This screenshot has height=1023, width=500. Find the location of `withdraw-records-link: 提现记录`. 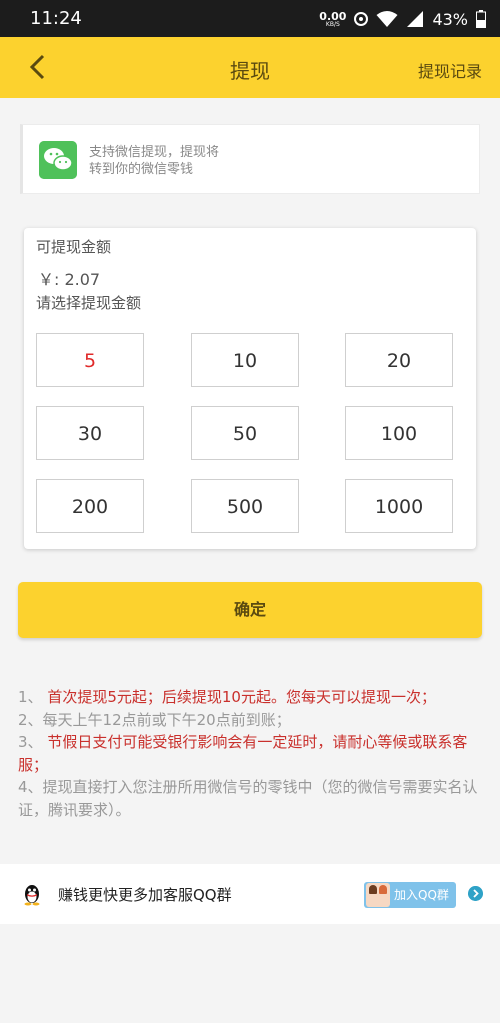

withdraw-records-link: 提现记录 is located at coordinates (450, 70).